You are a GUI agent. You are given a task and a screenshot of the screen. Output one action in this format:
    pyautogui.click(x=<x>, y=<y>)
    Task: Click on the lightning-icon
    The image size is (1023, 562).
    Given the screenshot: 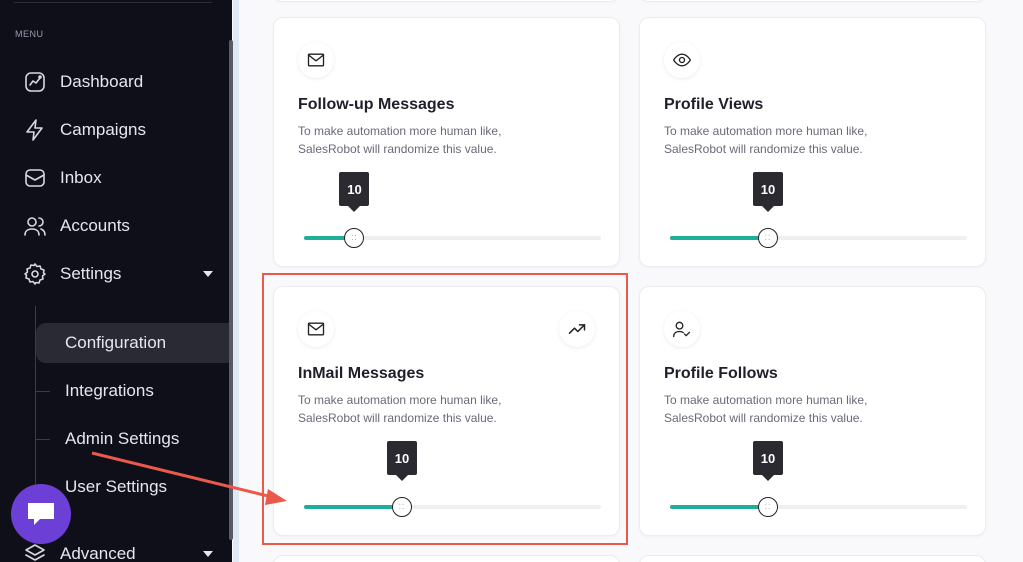 What is the action you would take?
    pyautogui.click(x=35, y=130)
    